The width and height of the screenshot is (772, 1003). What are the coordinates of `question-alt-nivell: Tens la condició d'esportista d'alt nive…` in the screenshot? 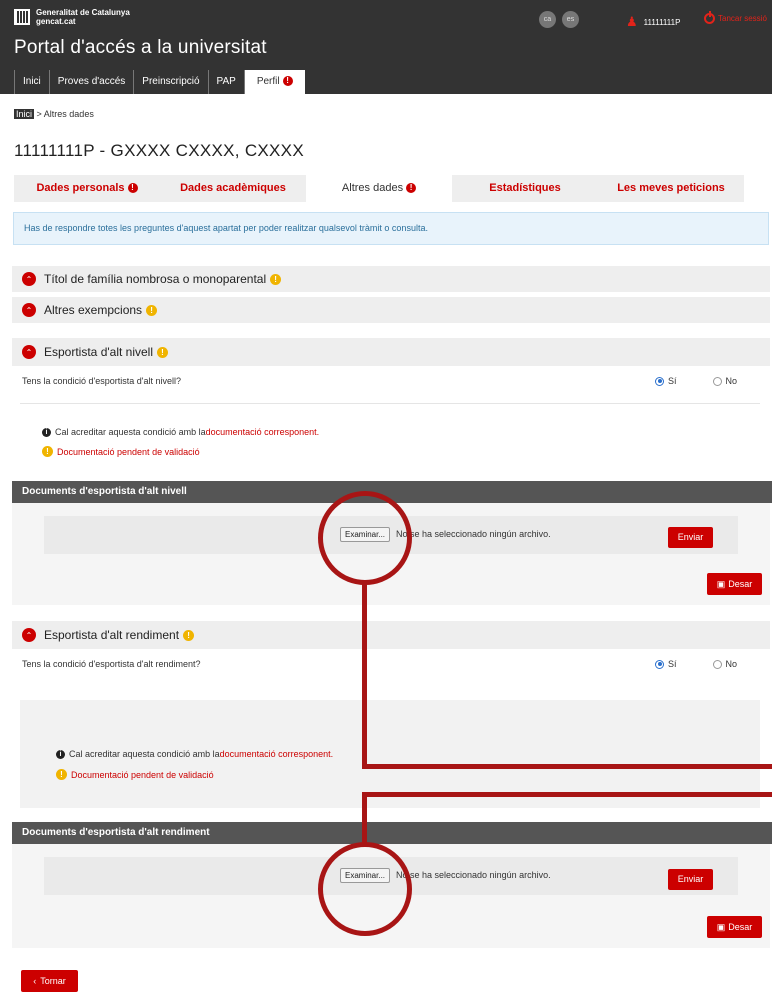 It's located at (102, 381).